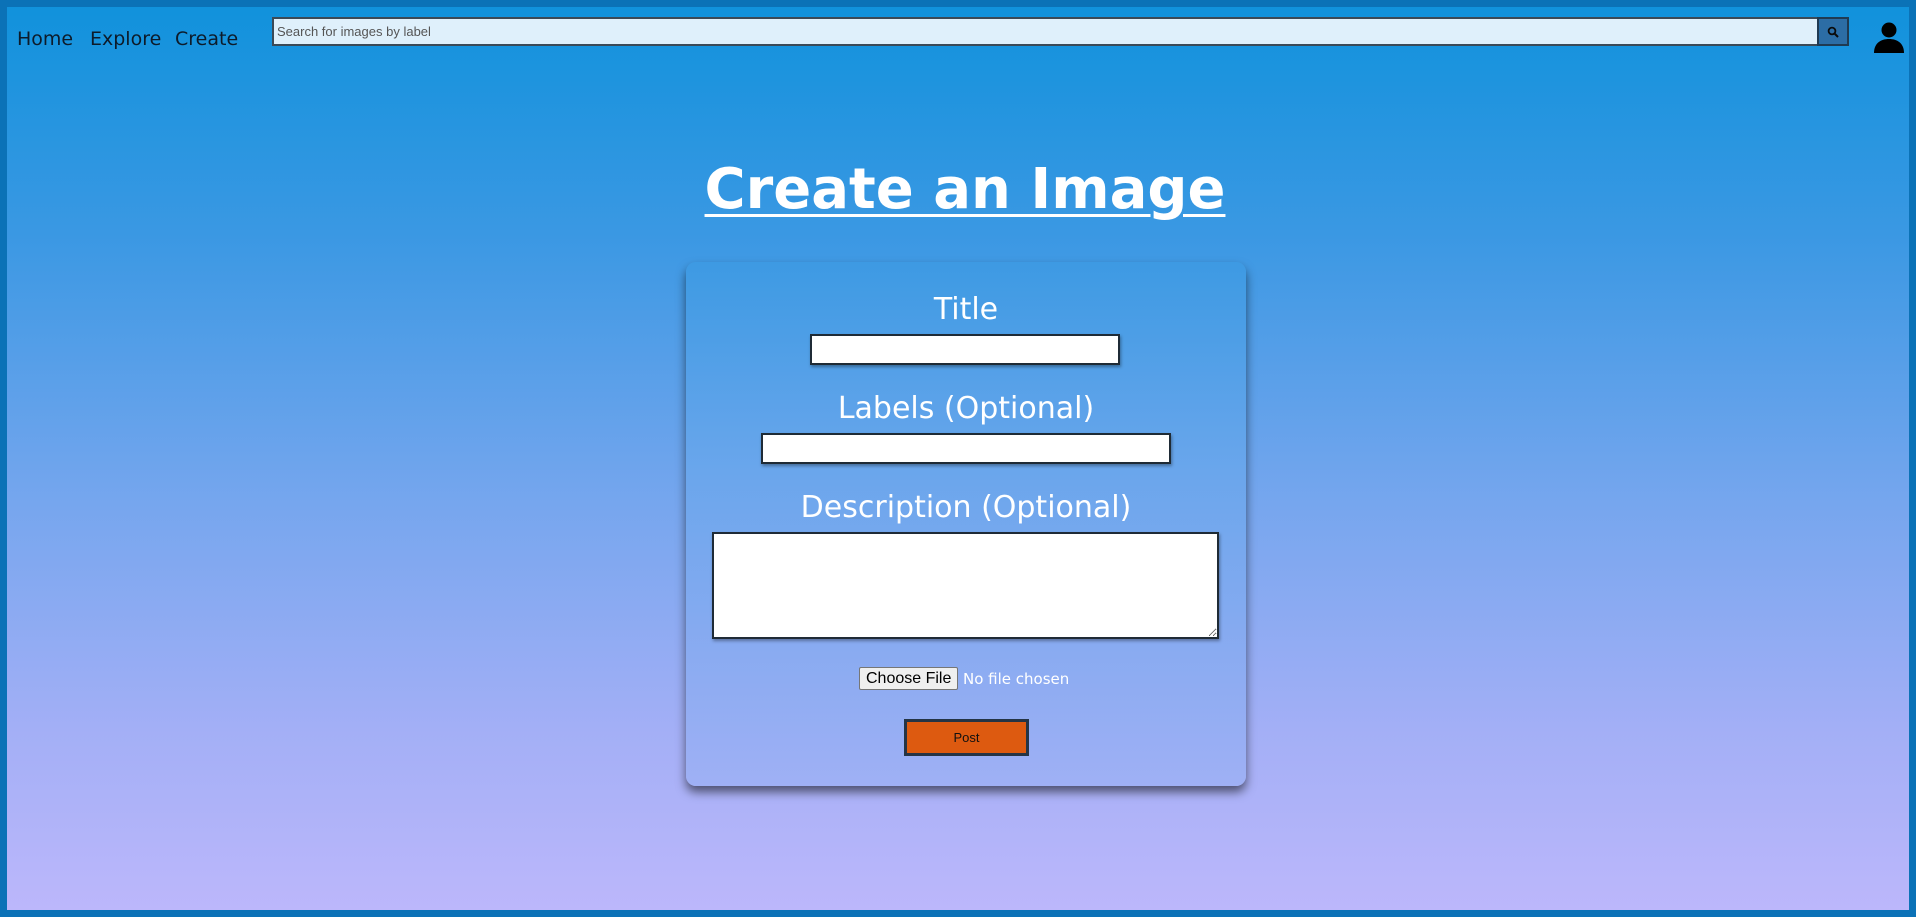 Image resolution: width=1916 pixels, height=917 pixels. I want to click on post-button: Post, so click(966, 737).